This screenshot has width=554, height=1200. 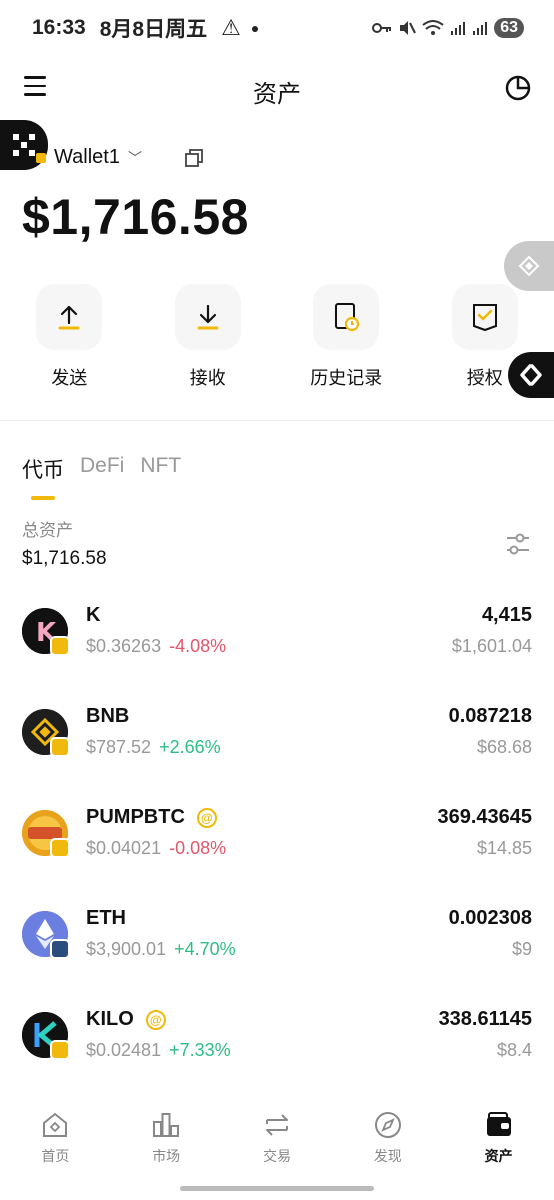 I want to click on signal-2-icon, so click(x=480, y=28).